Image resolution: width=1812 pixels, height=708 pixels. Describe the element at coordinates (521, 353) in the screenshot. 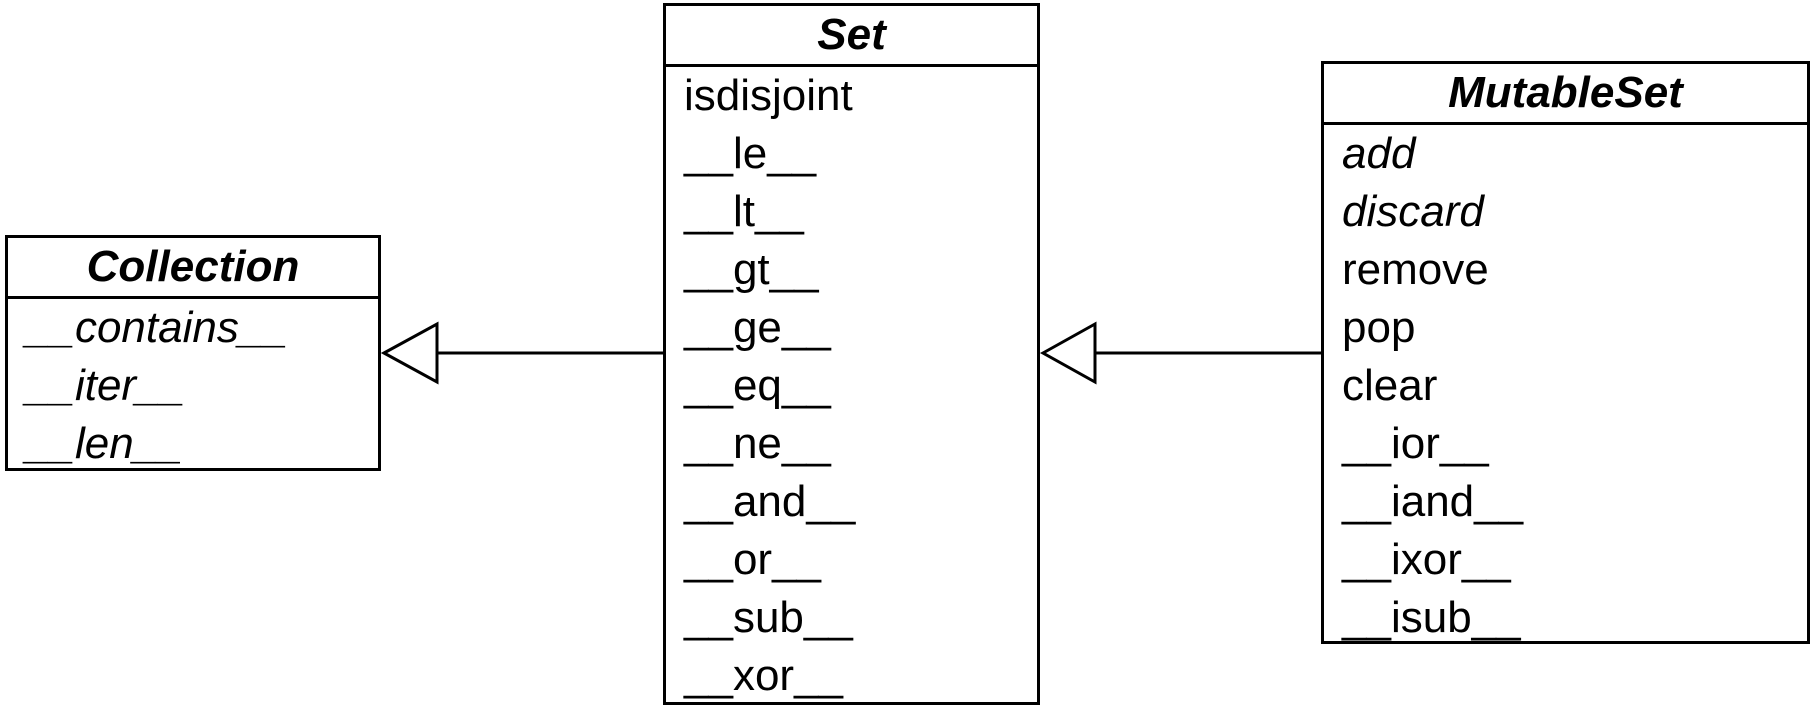

I see `arrow-set-to-collection` at that location.